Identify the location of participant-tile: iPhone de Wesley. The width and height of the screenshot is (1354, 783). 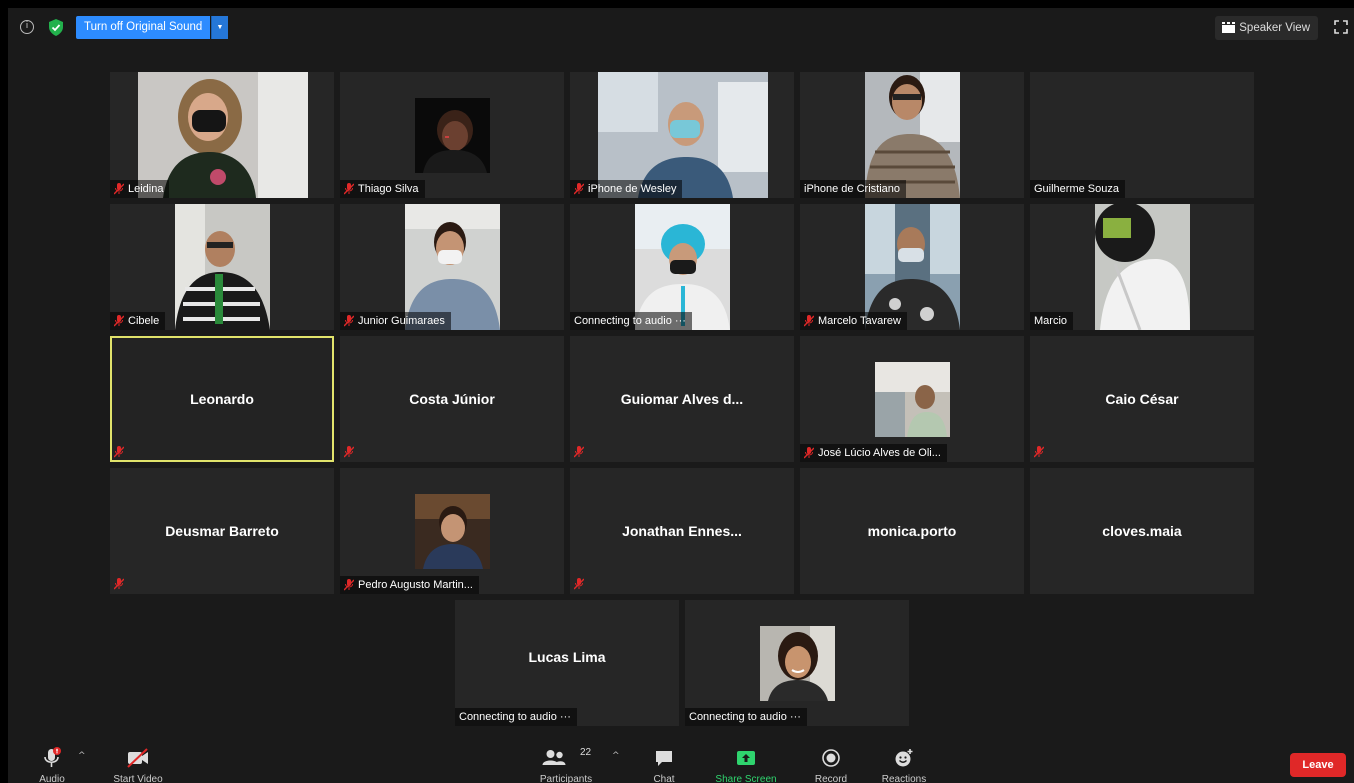
(682, 135).